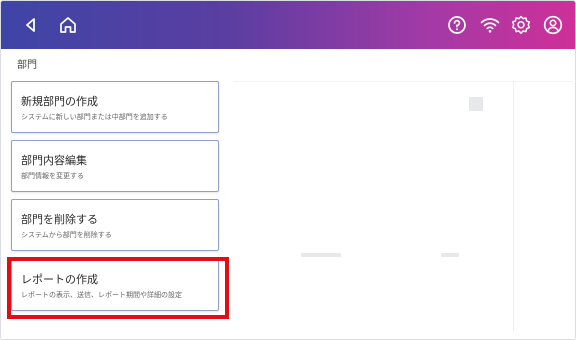  What do you see at coordinates (490, 25) in the screenshot?
I see `wifi-icon` at bounding box center [490, 25].